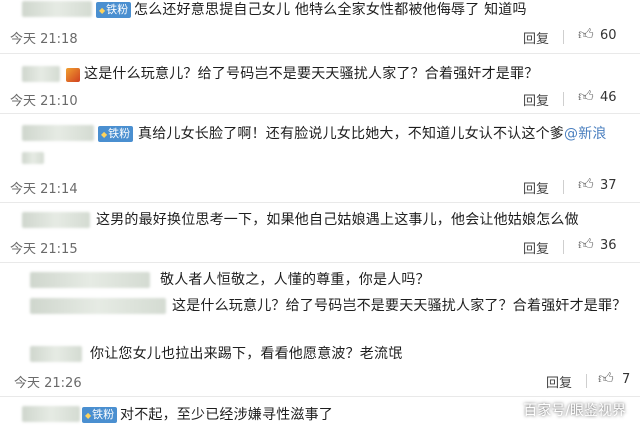 This screenshot has height=428, width=640. Describe the element at coordinates (337, 220) in the screenshot. I see `comment-text: 这男的最好换位思考一下，如果他自己姑娘遇上这事儿，他会让他姑娘怎么做` at that location.